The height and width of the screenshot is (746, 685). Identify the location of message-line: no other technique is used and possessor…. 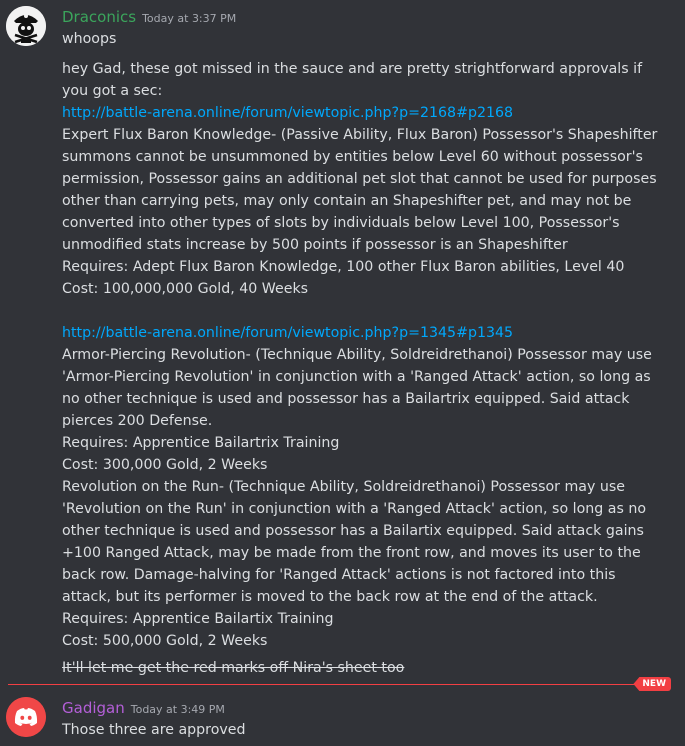
(346, 399).